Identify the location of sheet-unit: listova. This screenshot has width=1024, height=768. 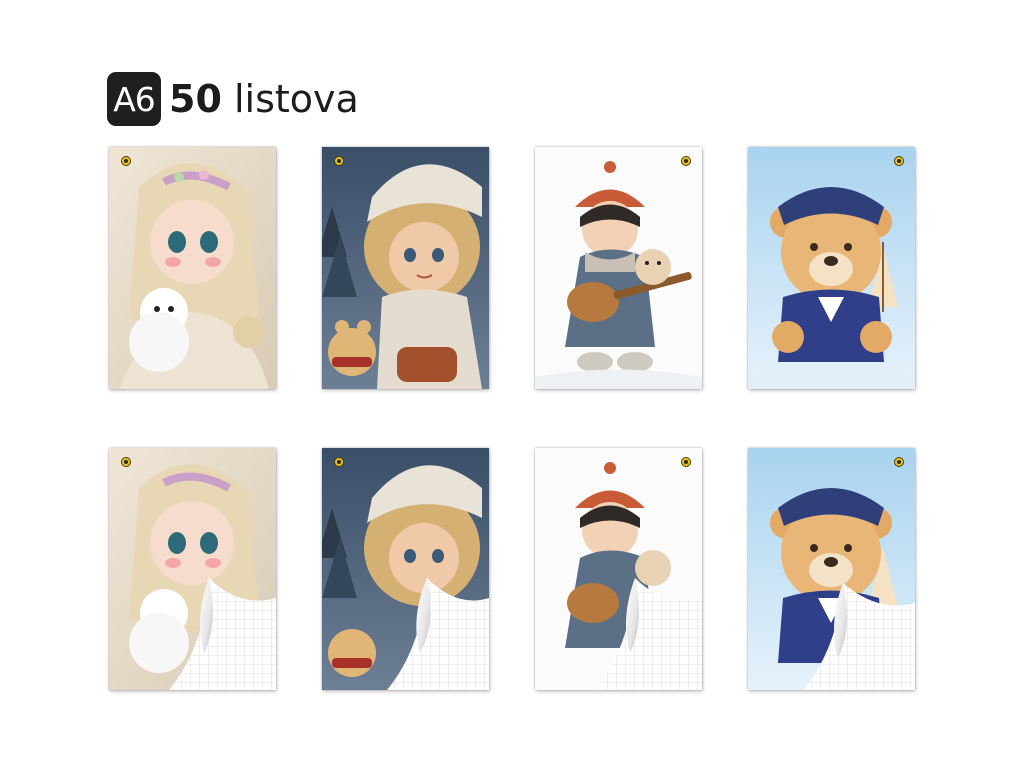
(296, 99).